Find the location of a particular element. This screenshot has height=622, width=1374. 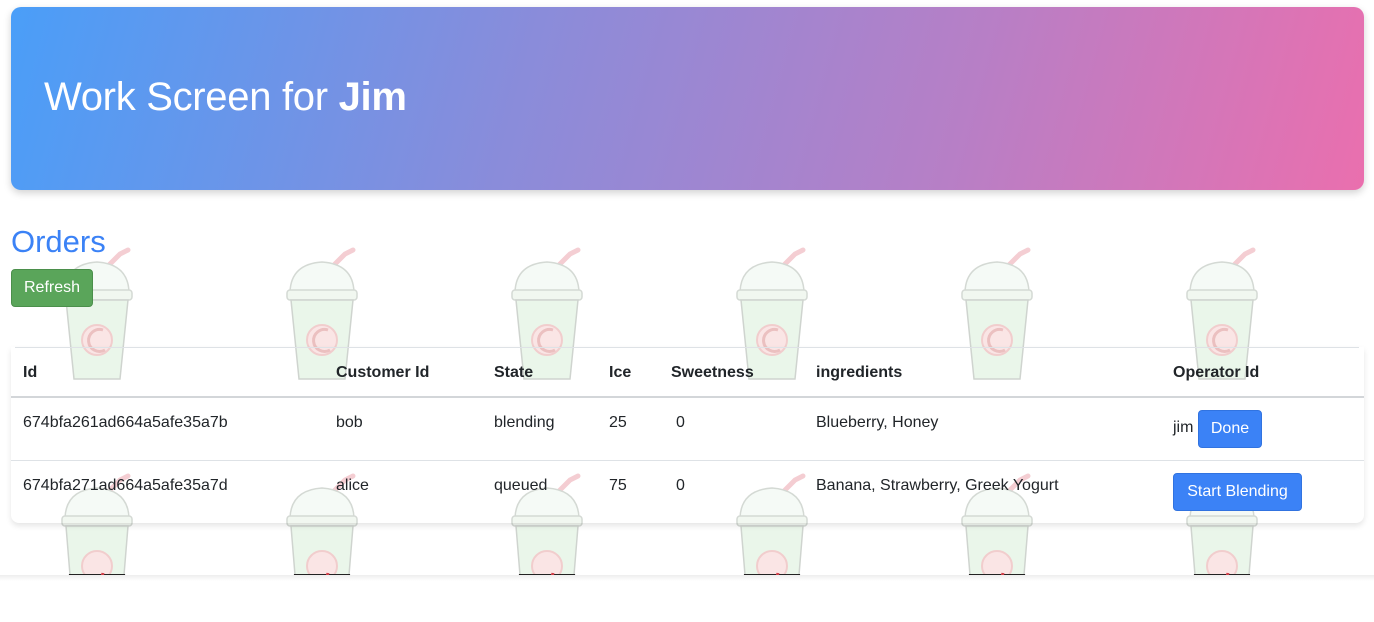

column-header-customer-id: Customer Id is located at coordinates (383, 372).